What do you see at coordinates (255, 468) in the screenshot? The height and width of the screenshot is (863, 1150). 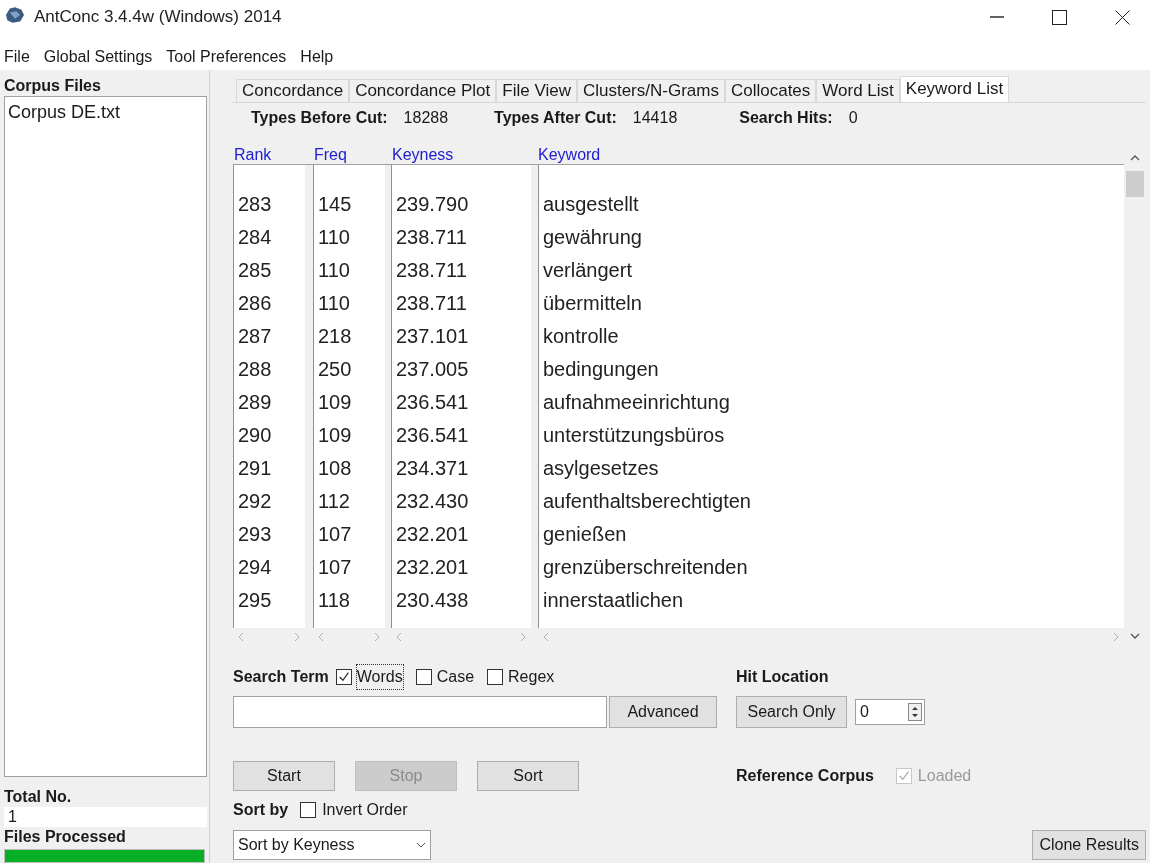 I see `table-cell-text: 291` at bounding box center [255, 468].